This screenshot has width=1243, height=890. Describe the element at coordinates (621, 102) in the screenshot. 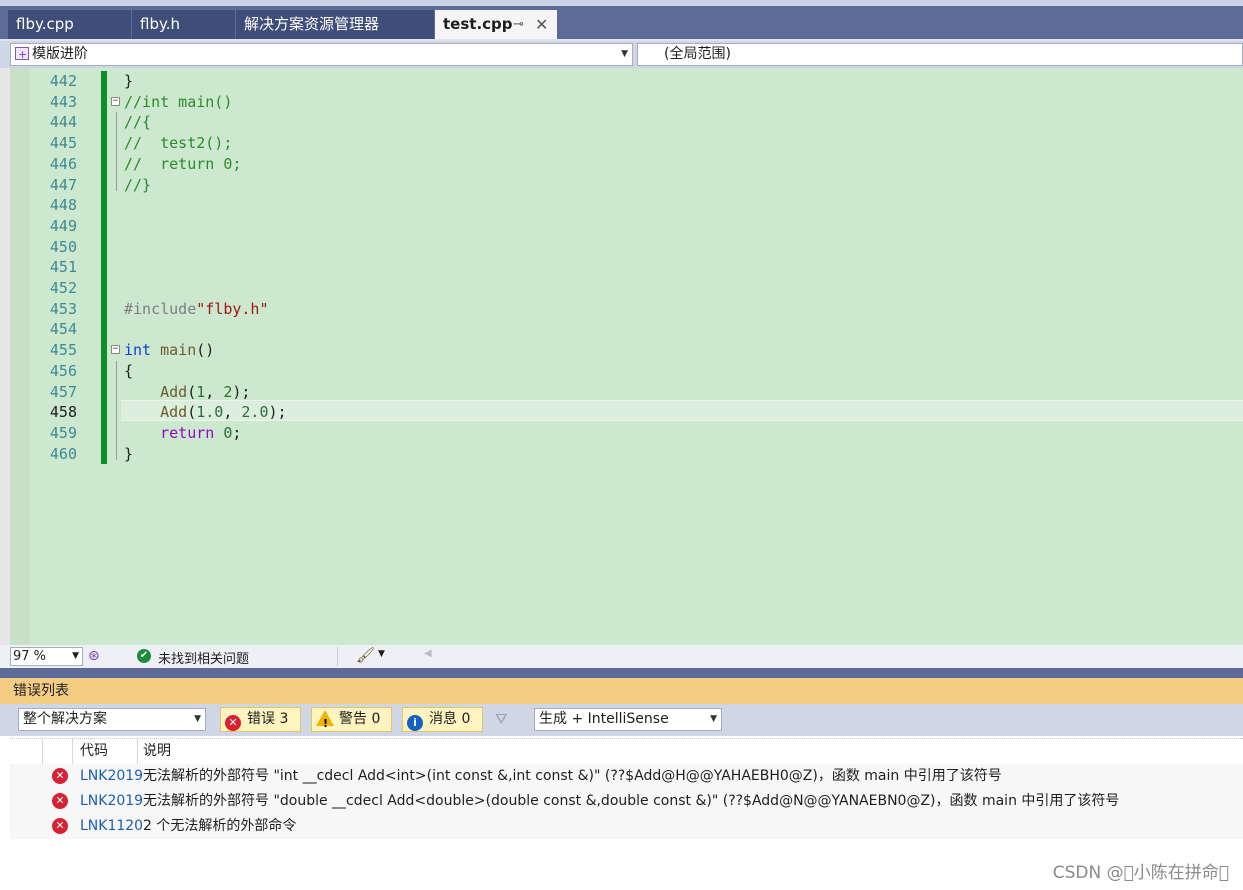

I see `code-line: 443 −//int main()` at that location.